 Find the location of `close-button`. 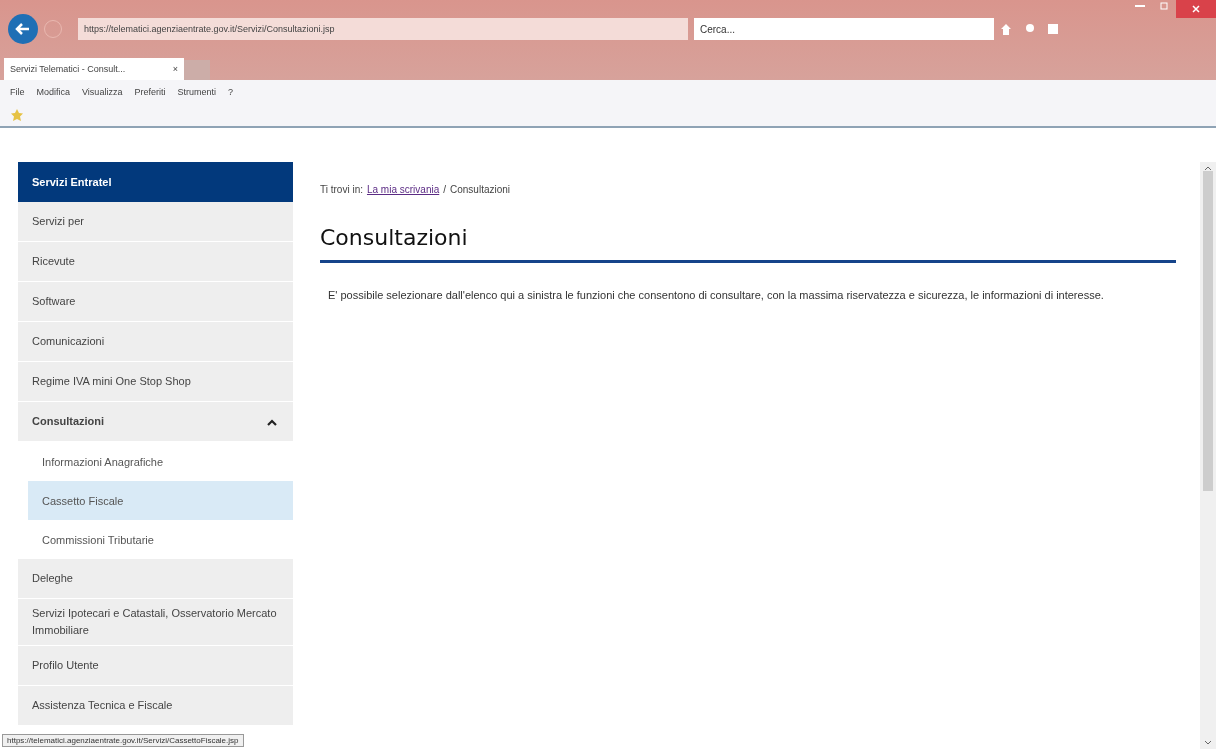

close-button is located at coordinates (1196, 9).